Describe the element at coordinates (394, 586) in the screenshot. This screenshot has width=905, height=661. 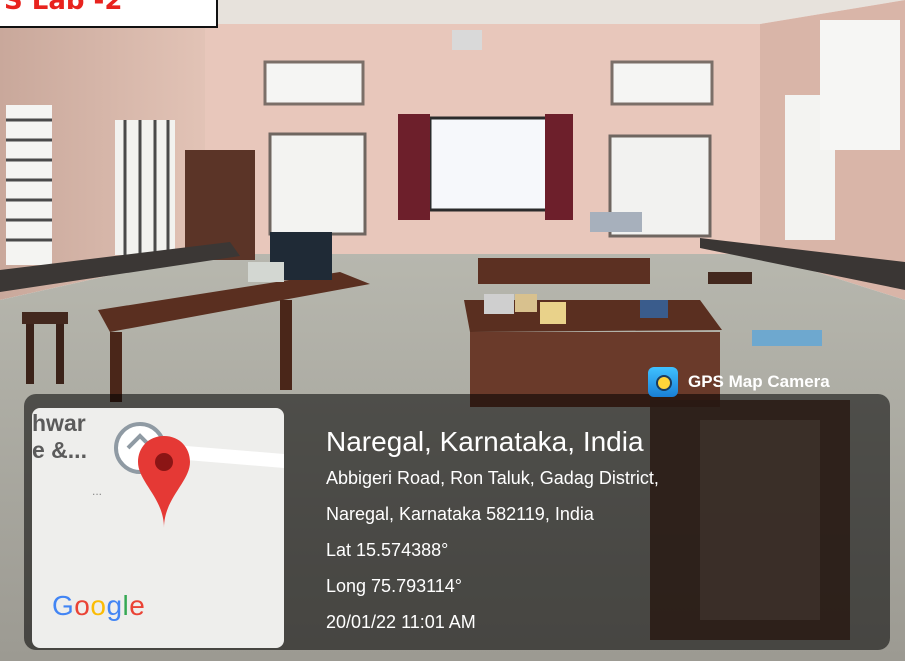
I see `longitude: Long 75.793114°` at that location.